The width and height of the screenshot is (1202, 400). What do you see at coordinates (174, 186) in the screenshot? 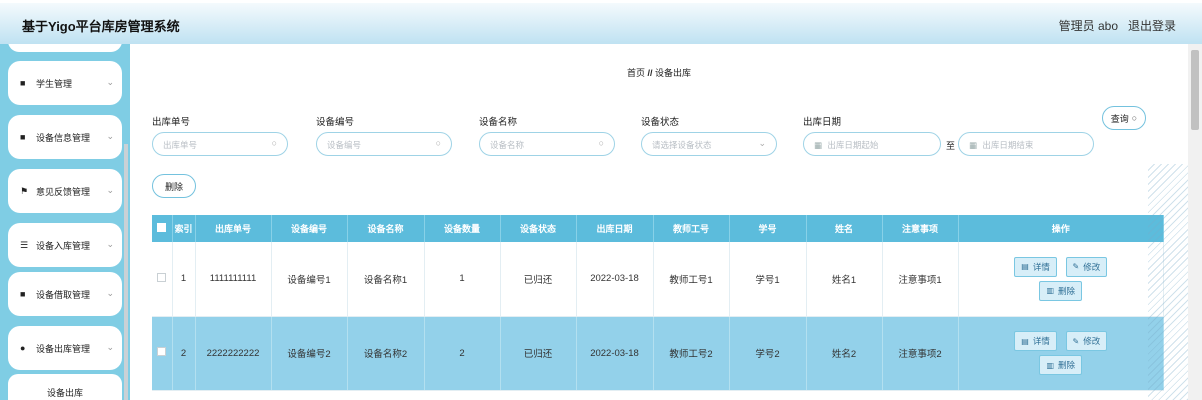
I see `batch-delete-button: 删除` at bounding box center [174, 186].